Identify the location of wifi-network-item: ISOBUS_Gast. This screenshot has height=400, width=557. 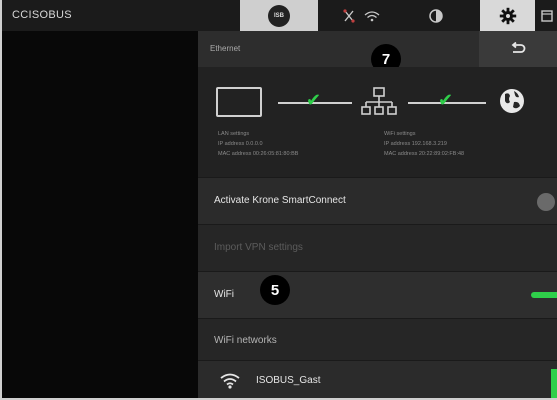
(377, 379).